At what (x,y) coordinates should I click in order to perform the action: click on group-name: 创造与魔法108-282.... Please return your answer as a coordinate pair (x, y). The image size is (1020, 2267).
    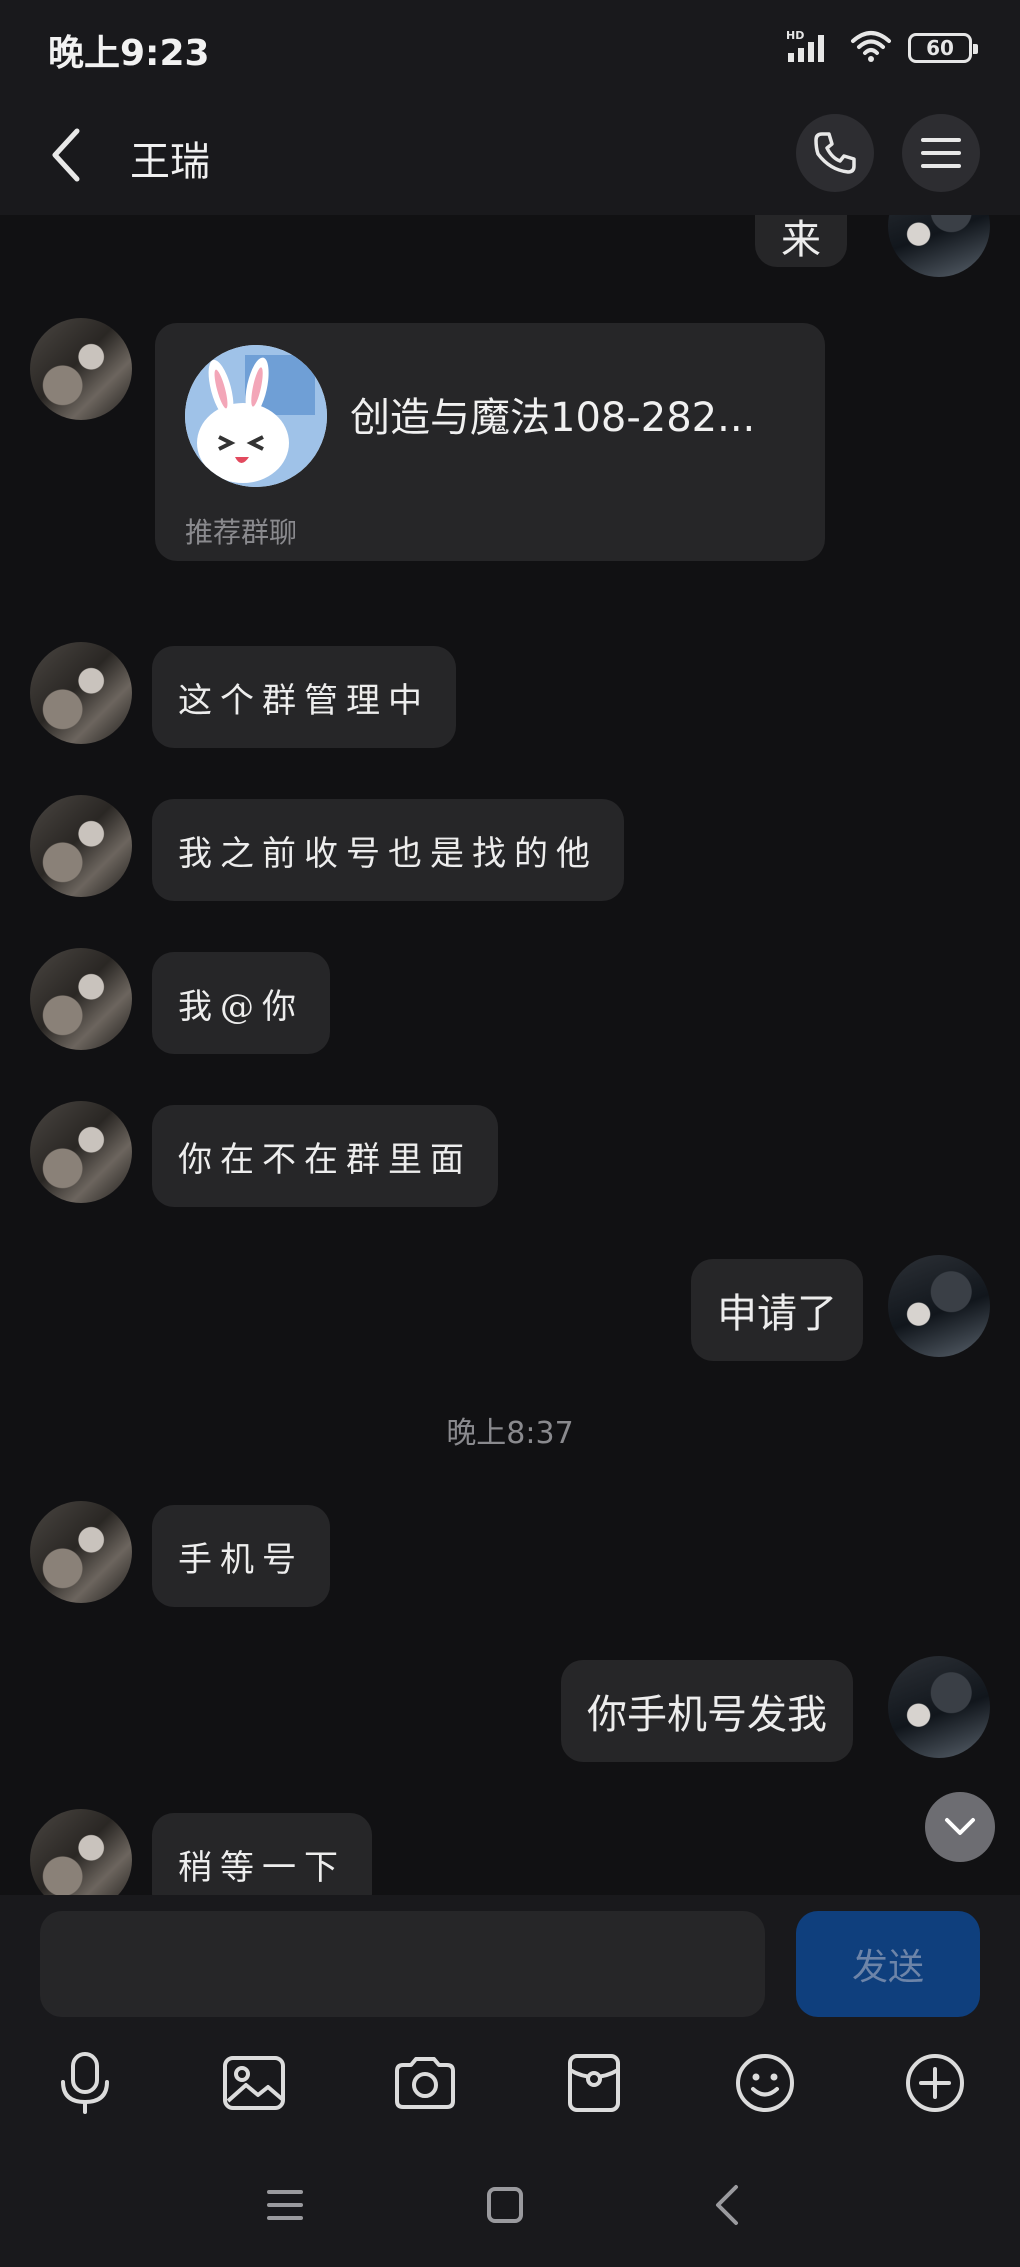
    Looking at the image, I should click on (553, 418).